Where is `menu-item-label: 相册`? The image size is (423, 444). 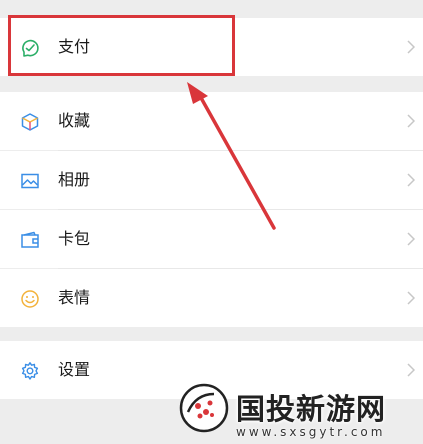 menu-item-label: 相册 is located at coordinates (74, 179).